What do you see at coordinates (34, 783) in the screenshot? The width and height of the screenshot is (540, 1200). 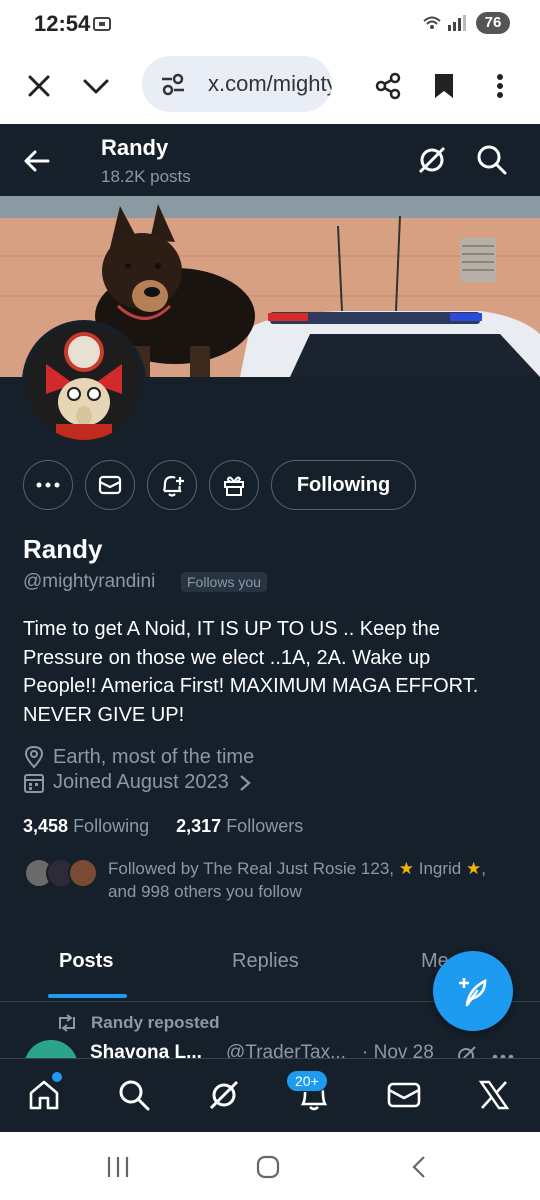 I see `calendar-icon` at bounding box center [34, 783].